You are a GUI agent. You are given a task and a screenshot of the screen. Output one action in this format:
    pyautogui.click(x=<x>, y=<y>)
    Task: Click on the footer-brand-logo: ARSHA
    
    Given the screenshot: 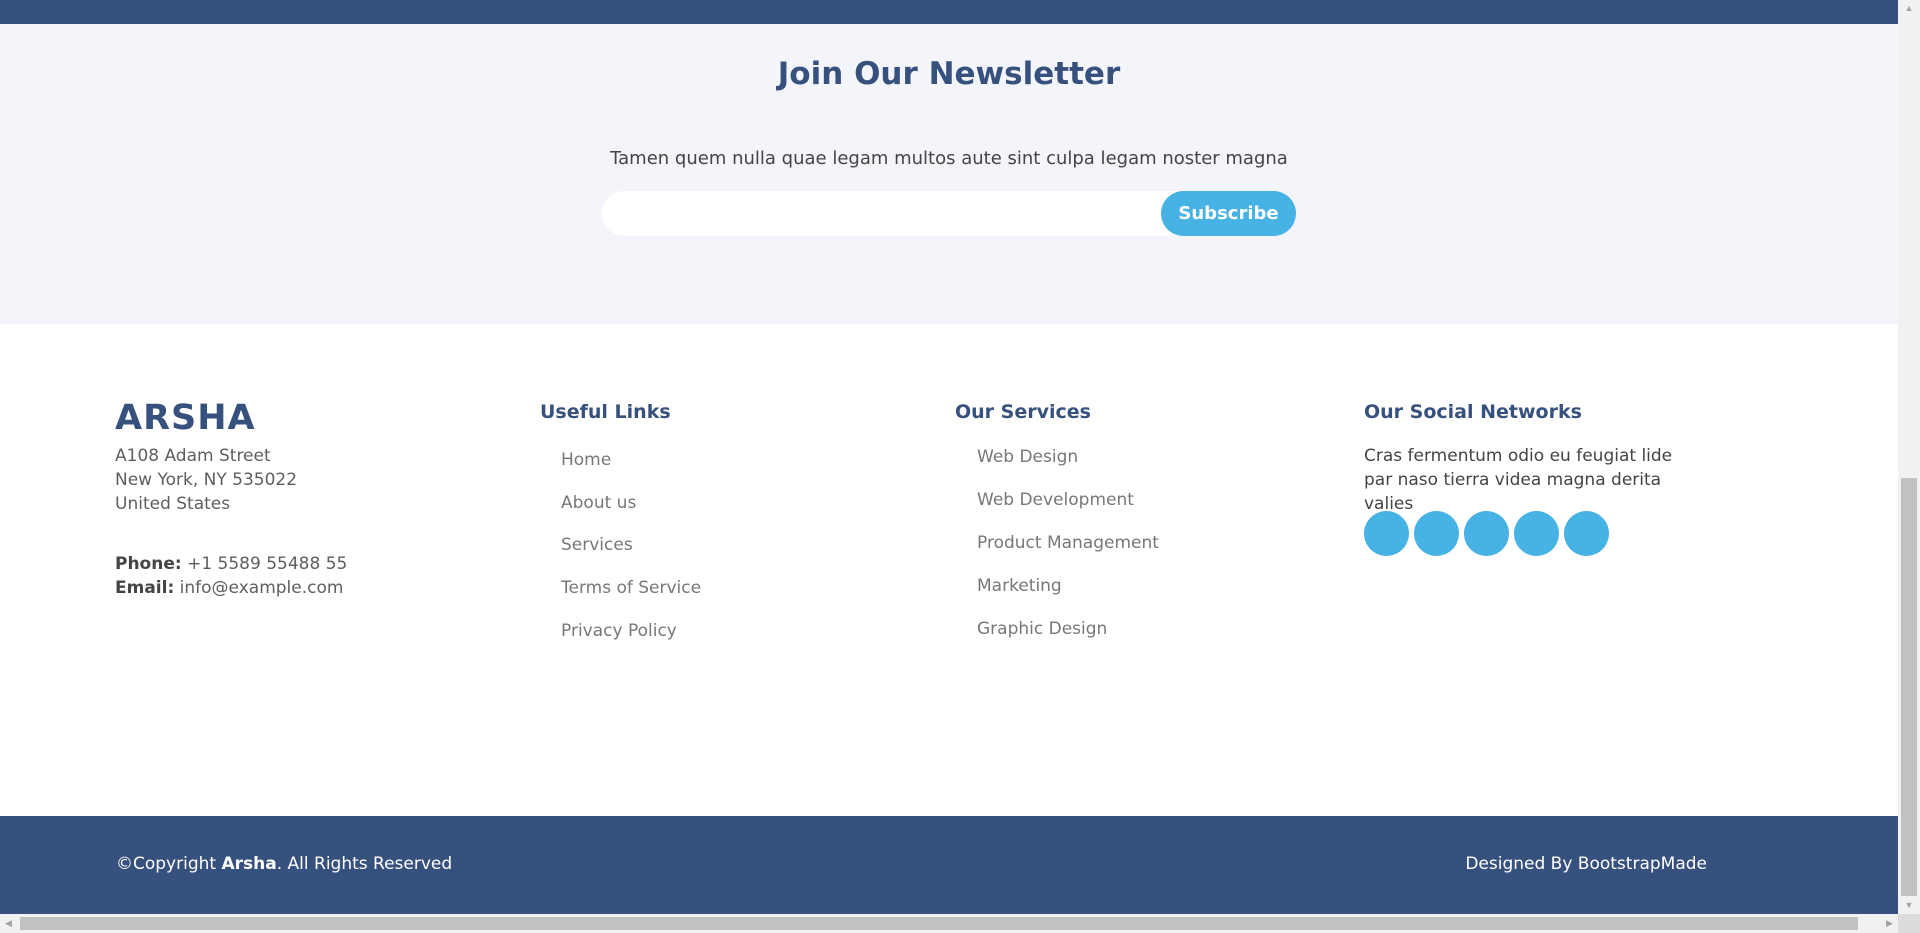 What is the action you would take?
    pyautogui.click(x=185, y=418)
    